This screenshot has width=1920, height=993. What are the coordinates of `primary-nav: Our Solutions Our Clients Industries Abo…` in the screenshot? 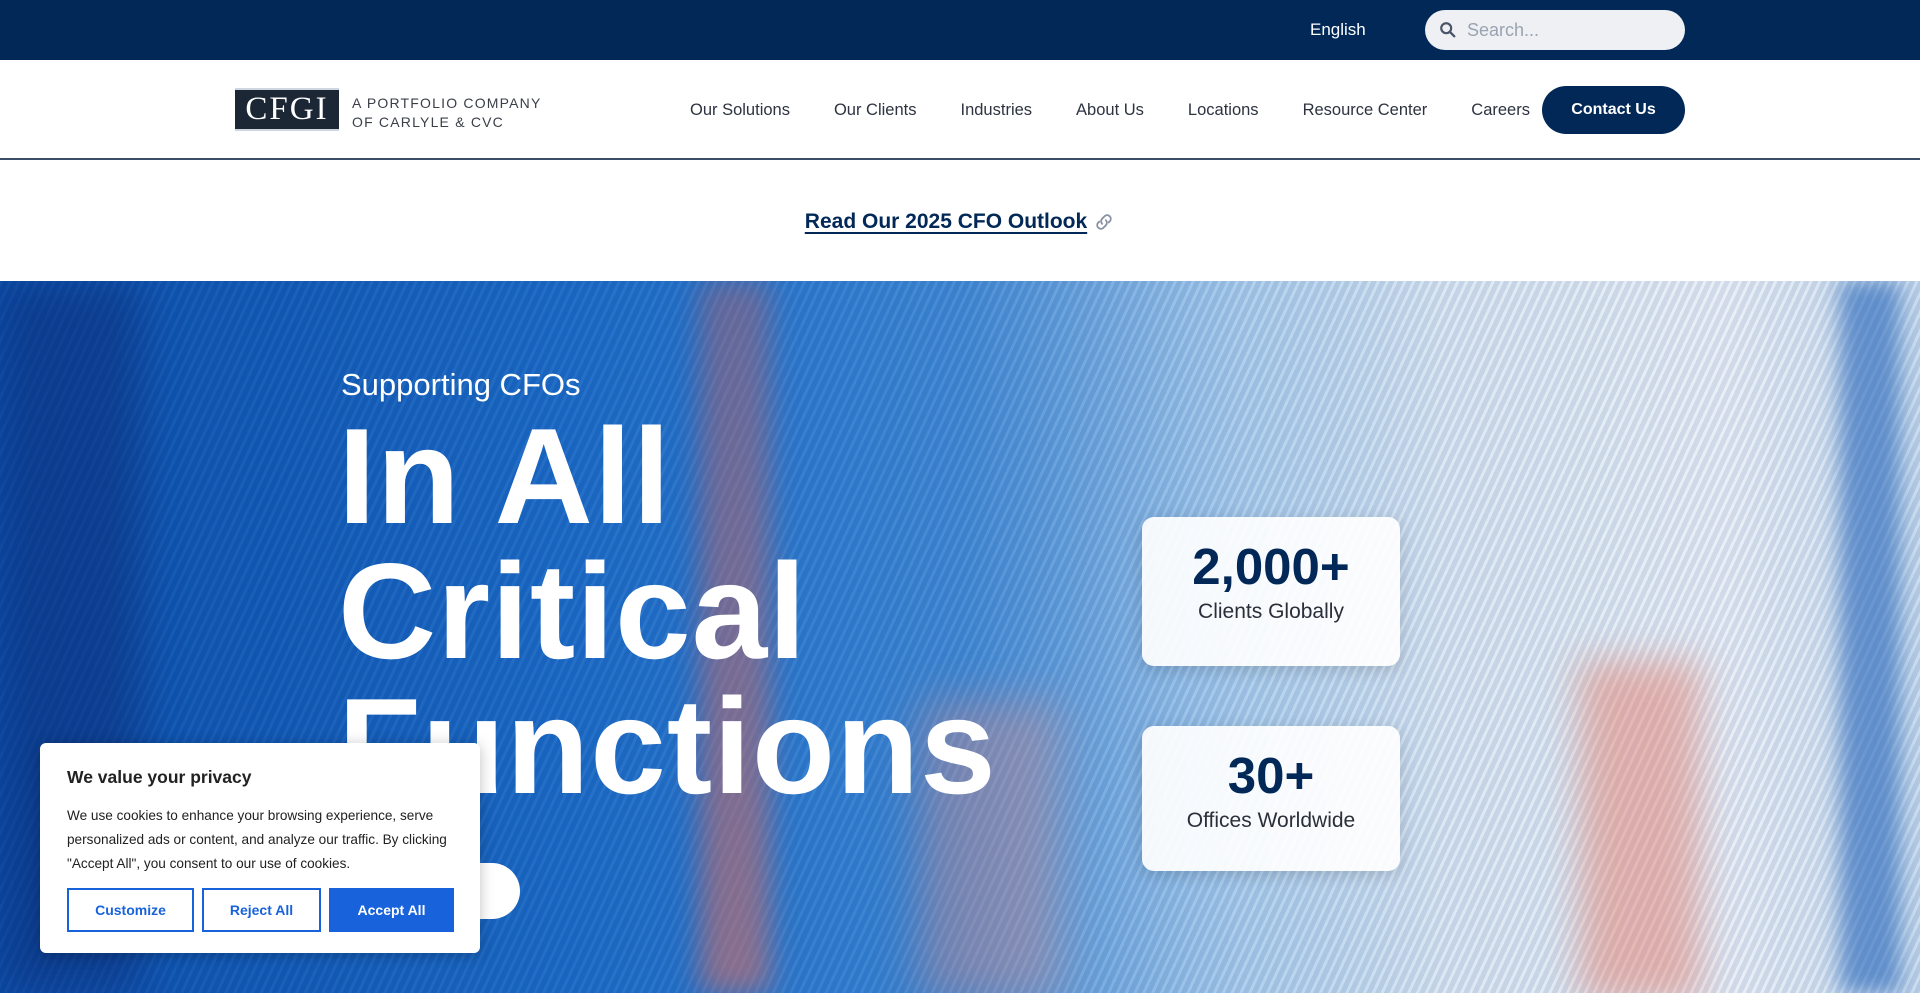 It's located at (1110, 110).